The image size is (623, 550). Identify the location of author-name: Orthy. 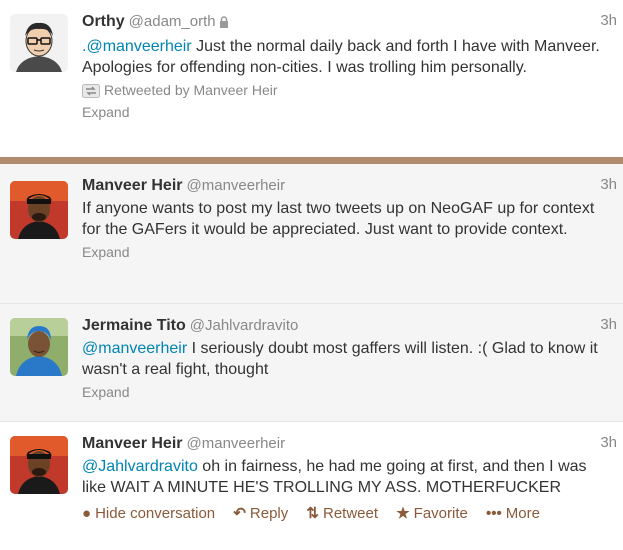
(103, 21).